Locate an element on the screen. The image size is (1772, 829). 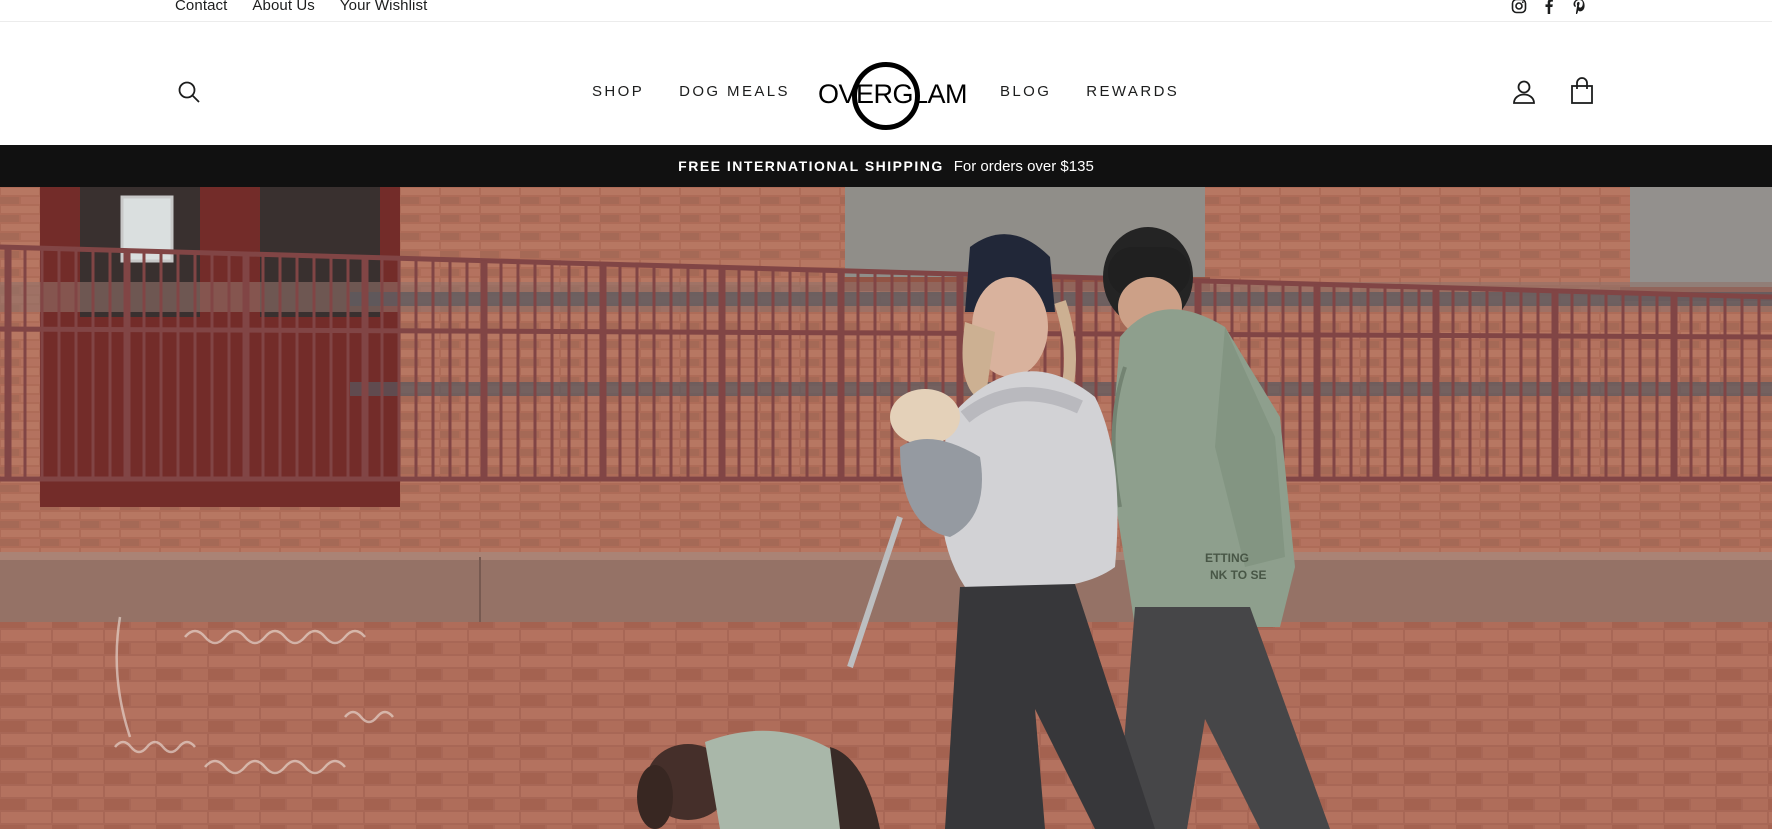
main-nav-left: SHOP DOG MEALS is located at coordinates (691, 91).